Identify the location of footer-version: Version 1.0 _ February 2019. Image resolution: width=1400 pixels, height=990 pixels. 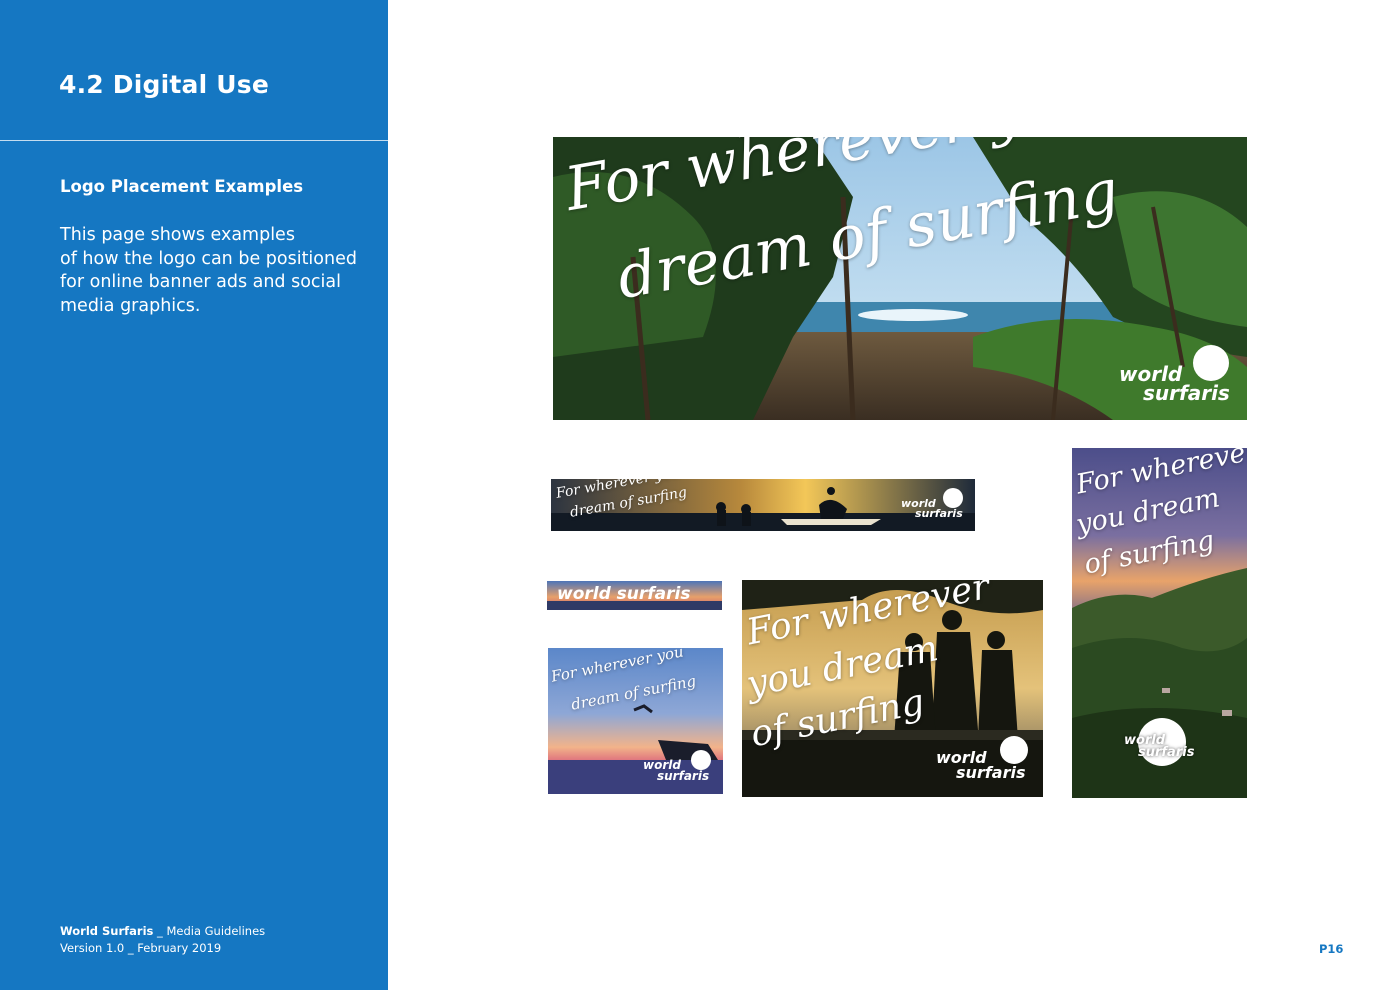
(141, 948).